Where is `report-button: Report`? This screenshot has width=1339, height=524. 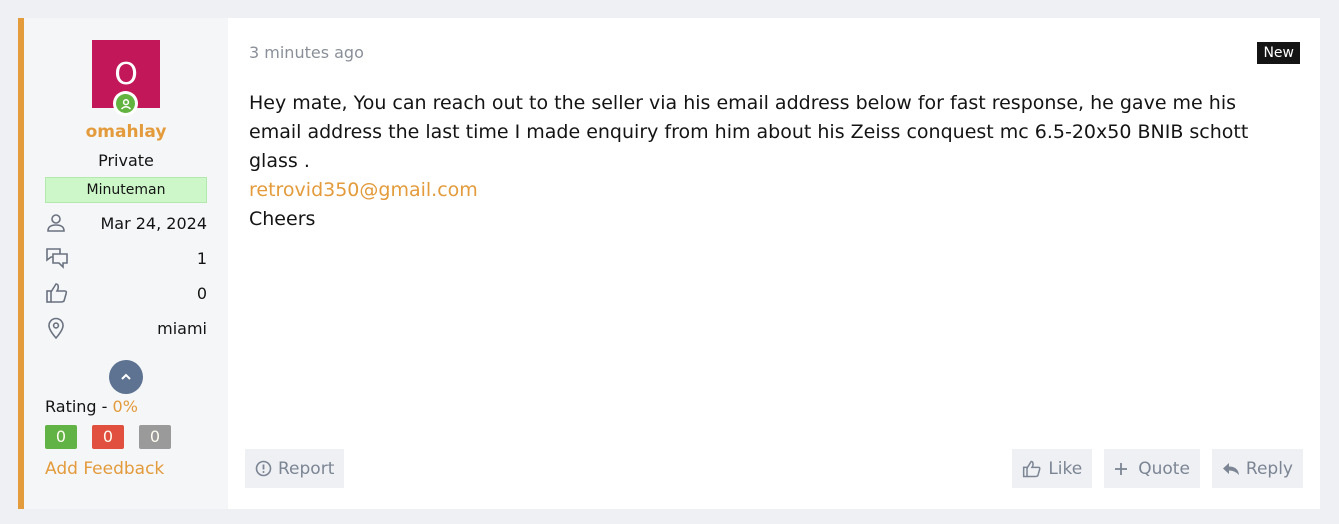 report-button: Report is located at coordinates (295, 468).